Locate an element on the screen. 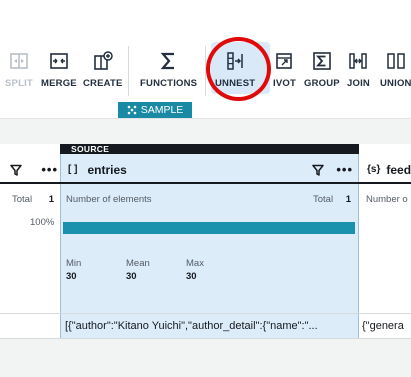 This screenshot has width=411, height=377. mean-stat: Mean 30 is located at coordinates (138, 270).